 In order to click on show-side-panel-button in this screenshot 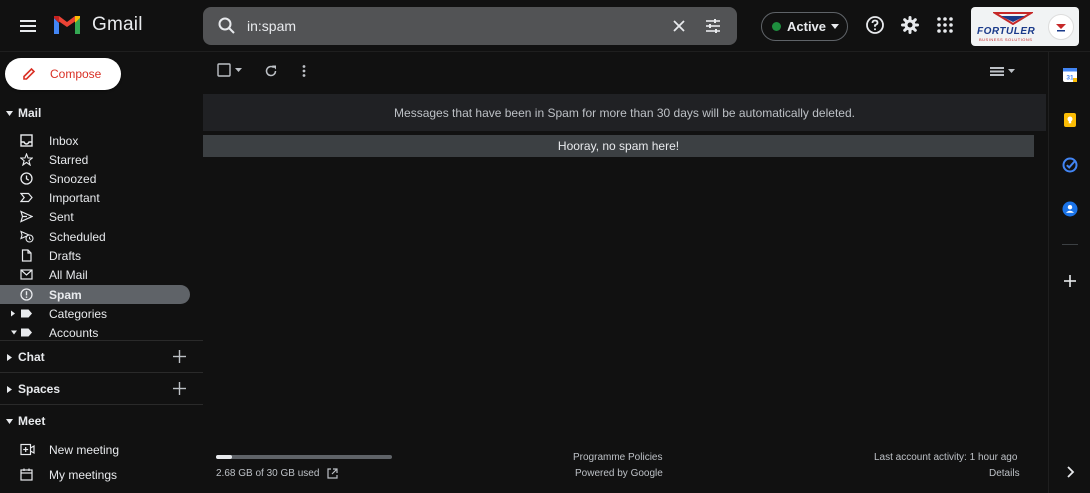, I will do `click(1070, 472)`.